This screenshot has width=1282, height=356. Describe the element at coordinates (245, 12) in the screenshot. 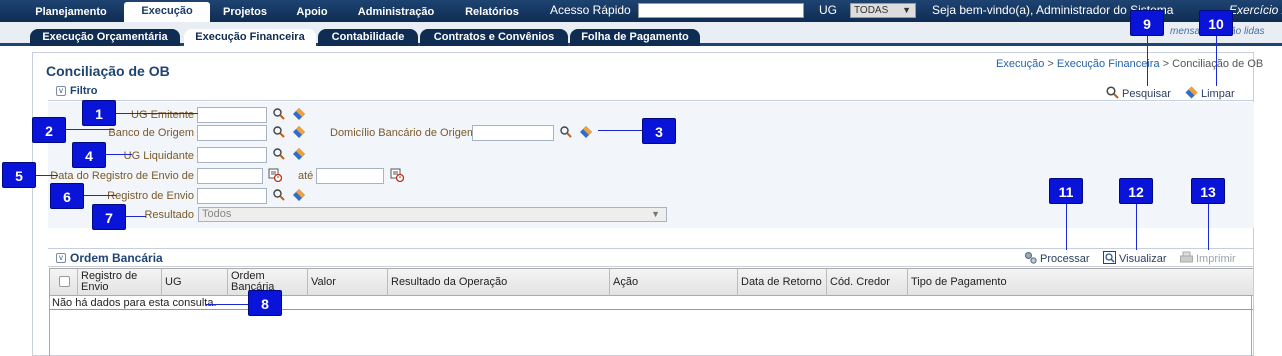

I see `tab-projetos: Projetos` at that location.